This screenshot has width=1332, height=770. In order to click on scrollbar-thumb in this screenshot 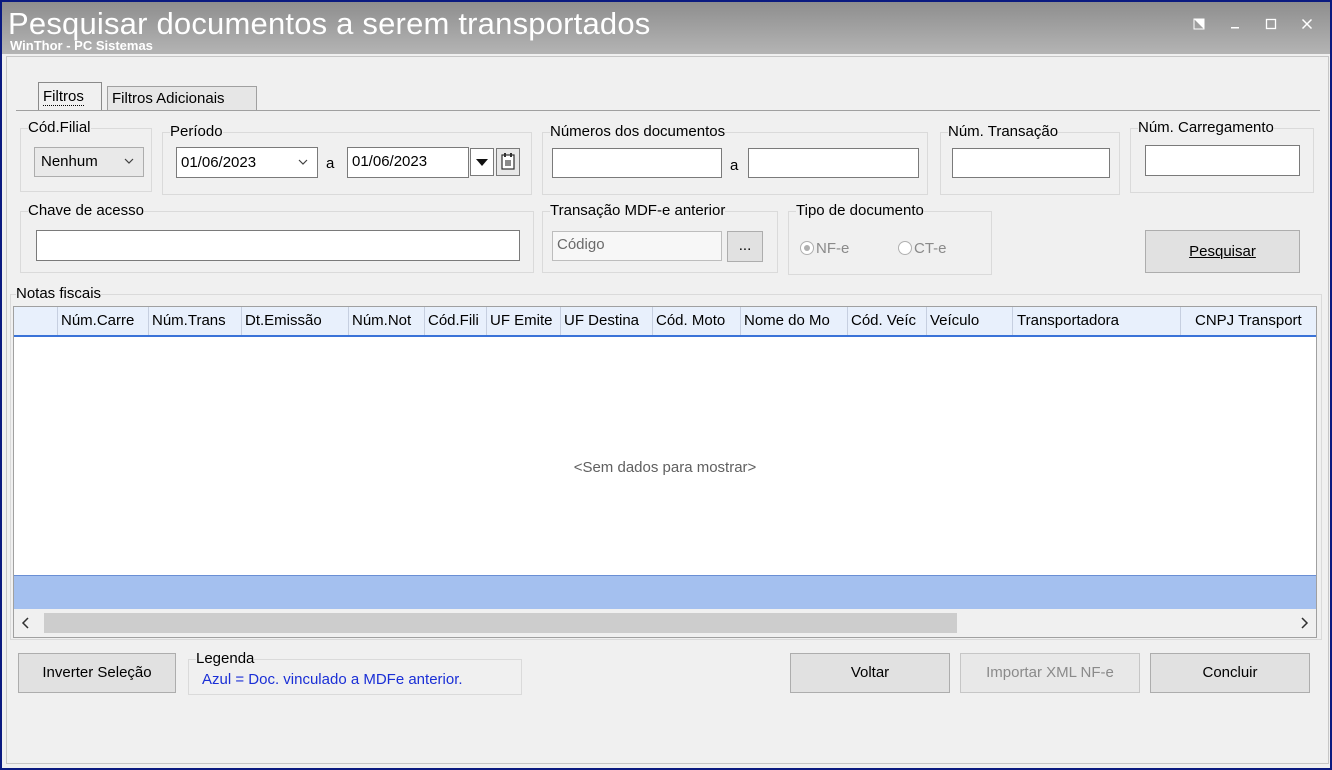, I will do `click(500, 623)`.